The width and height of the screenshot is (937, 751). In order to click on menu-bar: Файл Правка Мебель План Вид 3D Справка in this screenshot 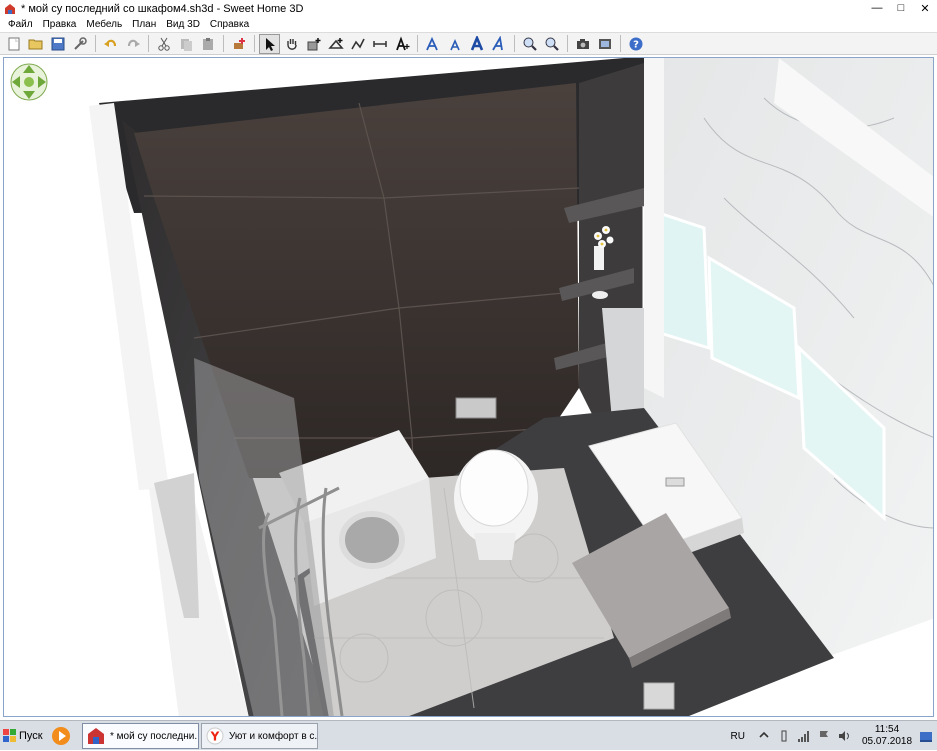, I will do `click(468, 24)`.